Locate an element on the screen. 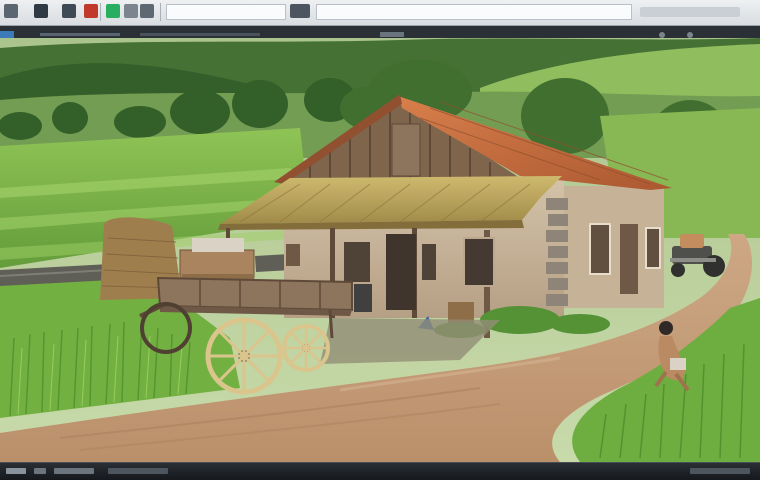 The width and height of the screenshot is (760, 480). toolbar-field is located at coordinates (226, 12).